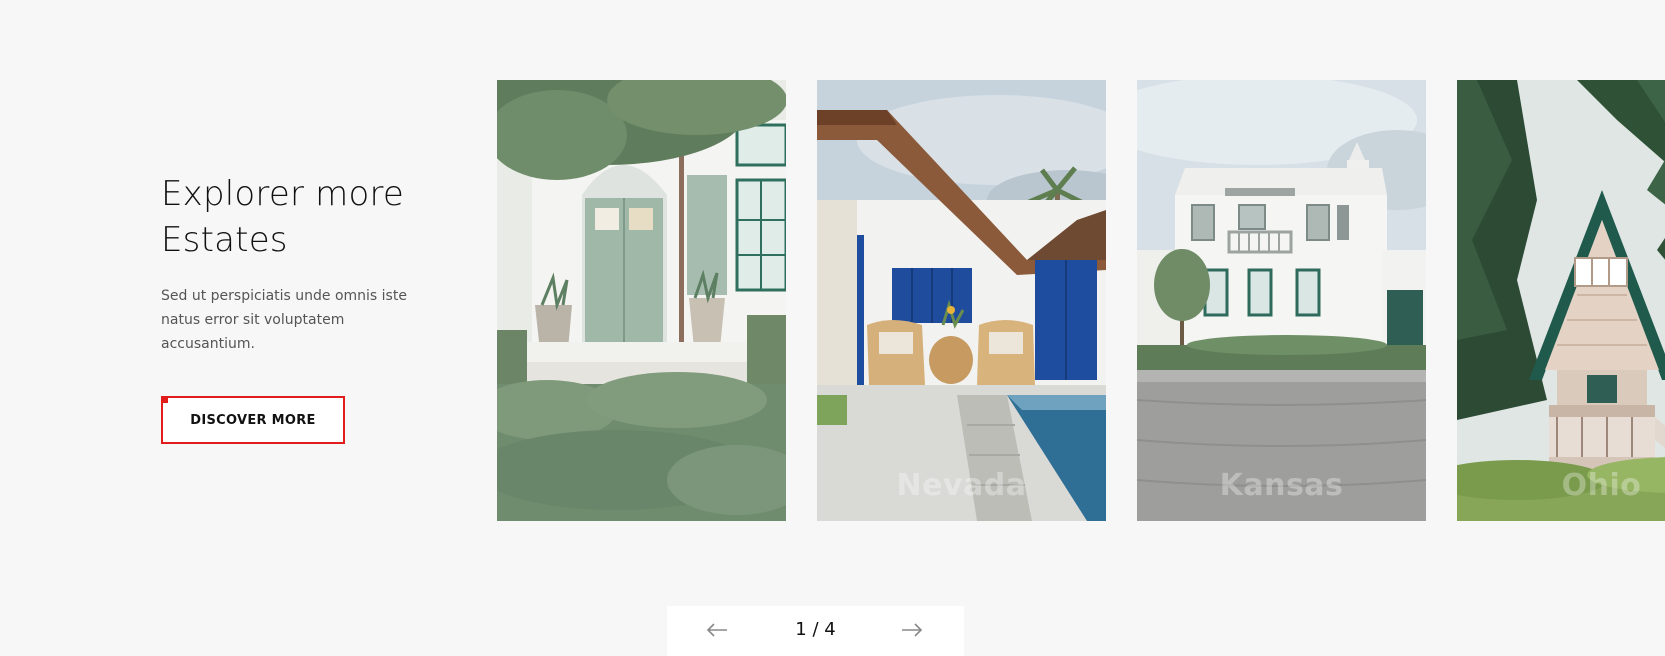 The height and width of the screenshot is (656, 1665). I want to click on discover-more-button: DISCOVER MORE, so click(253, 420).